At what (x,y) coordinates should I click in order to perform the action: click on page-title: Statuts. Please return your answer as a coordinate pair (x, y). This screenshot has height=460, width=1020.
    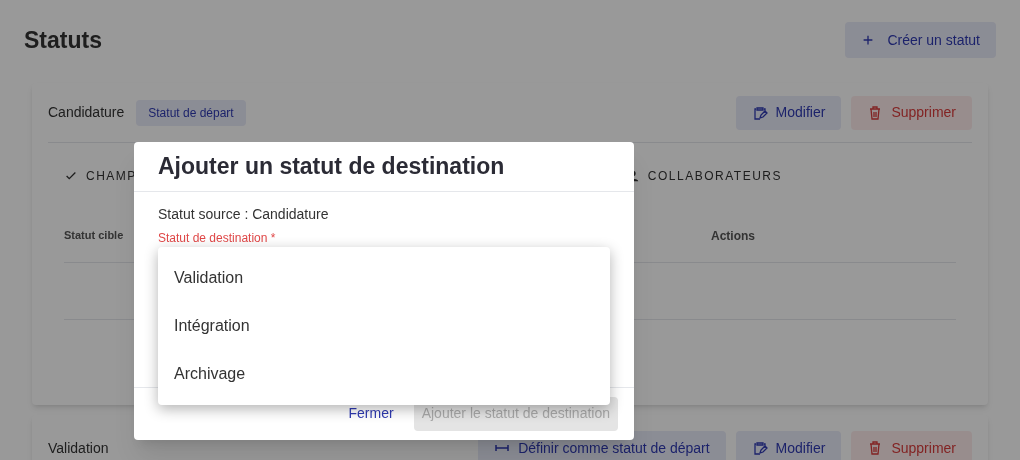
    Looking at the image, I should click on (63, 40).